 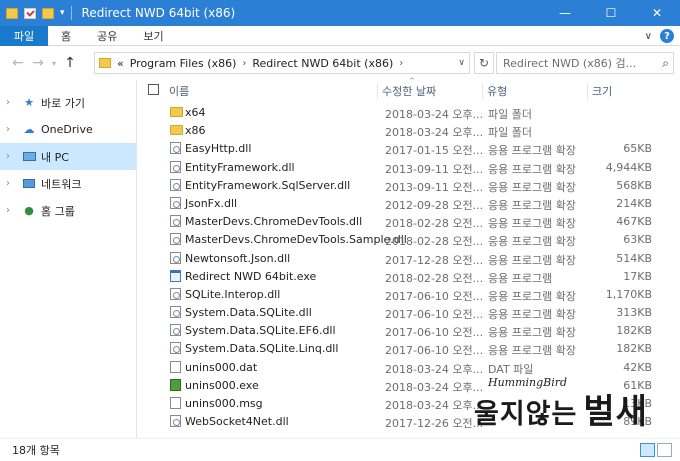 What do you see at coordinates (58, 211) in the screenshot?
I see `sidebar-item-label: 홈 그룹` at bounding box center [58, 211].